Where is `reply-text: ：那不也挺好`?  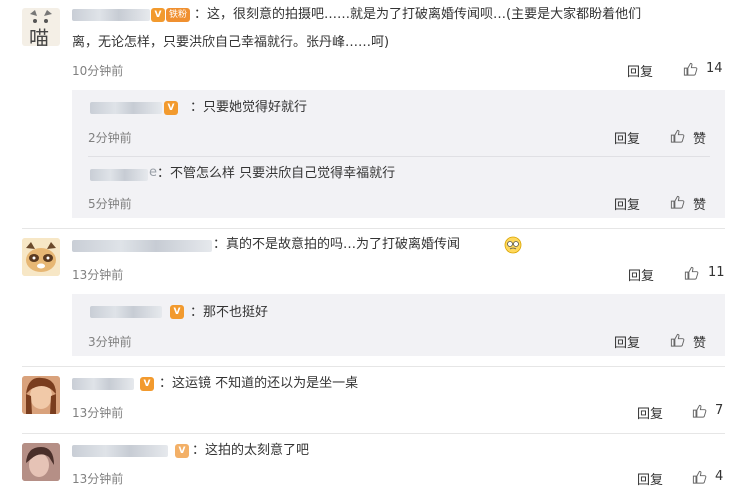 reply-text: ：那不也挺好 is located at coordinates (229, 312).